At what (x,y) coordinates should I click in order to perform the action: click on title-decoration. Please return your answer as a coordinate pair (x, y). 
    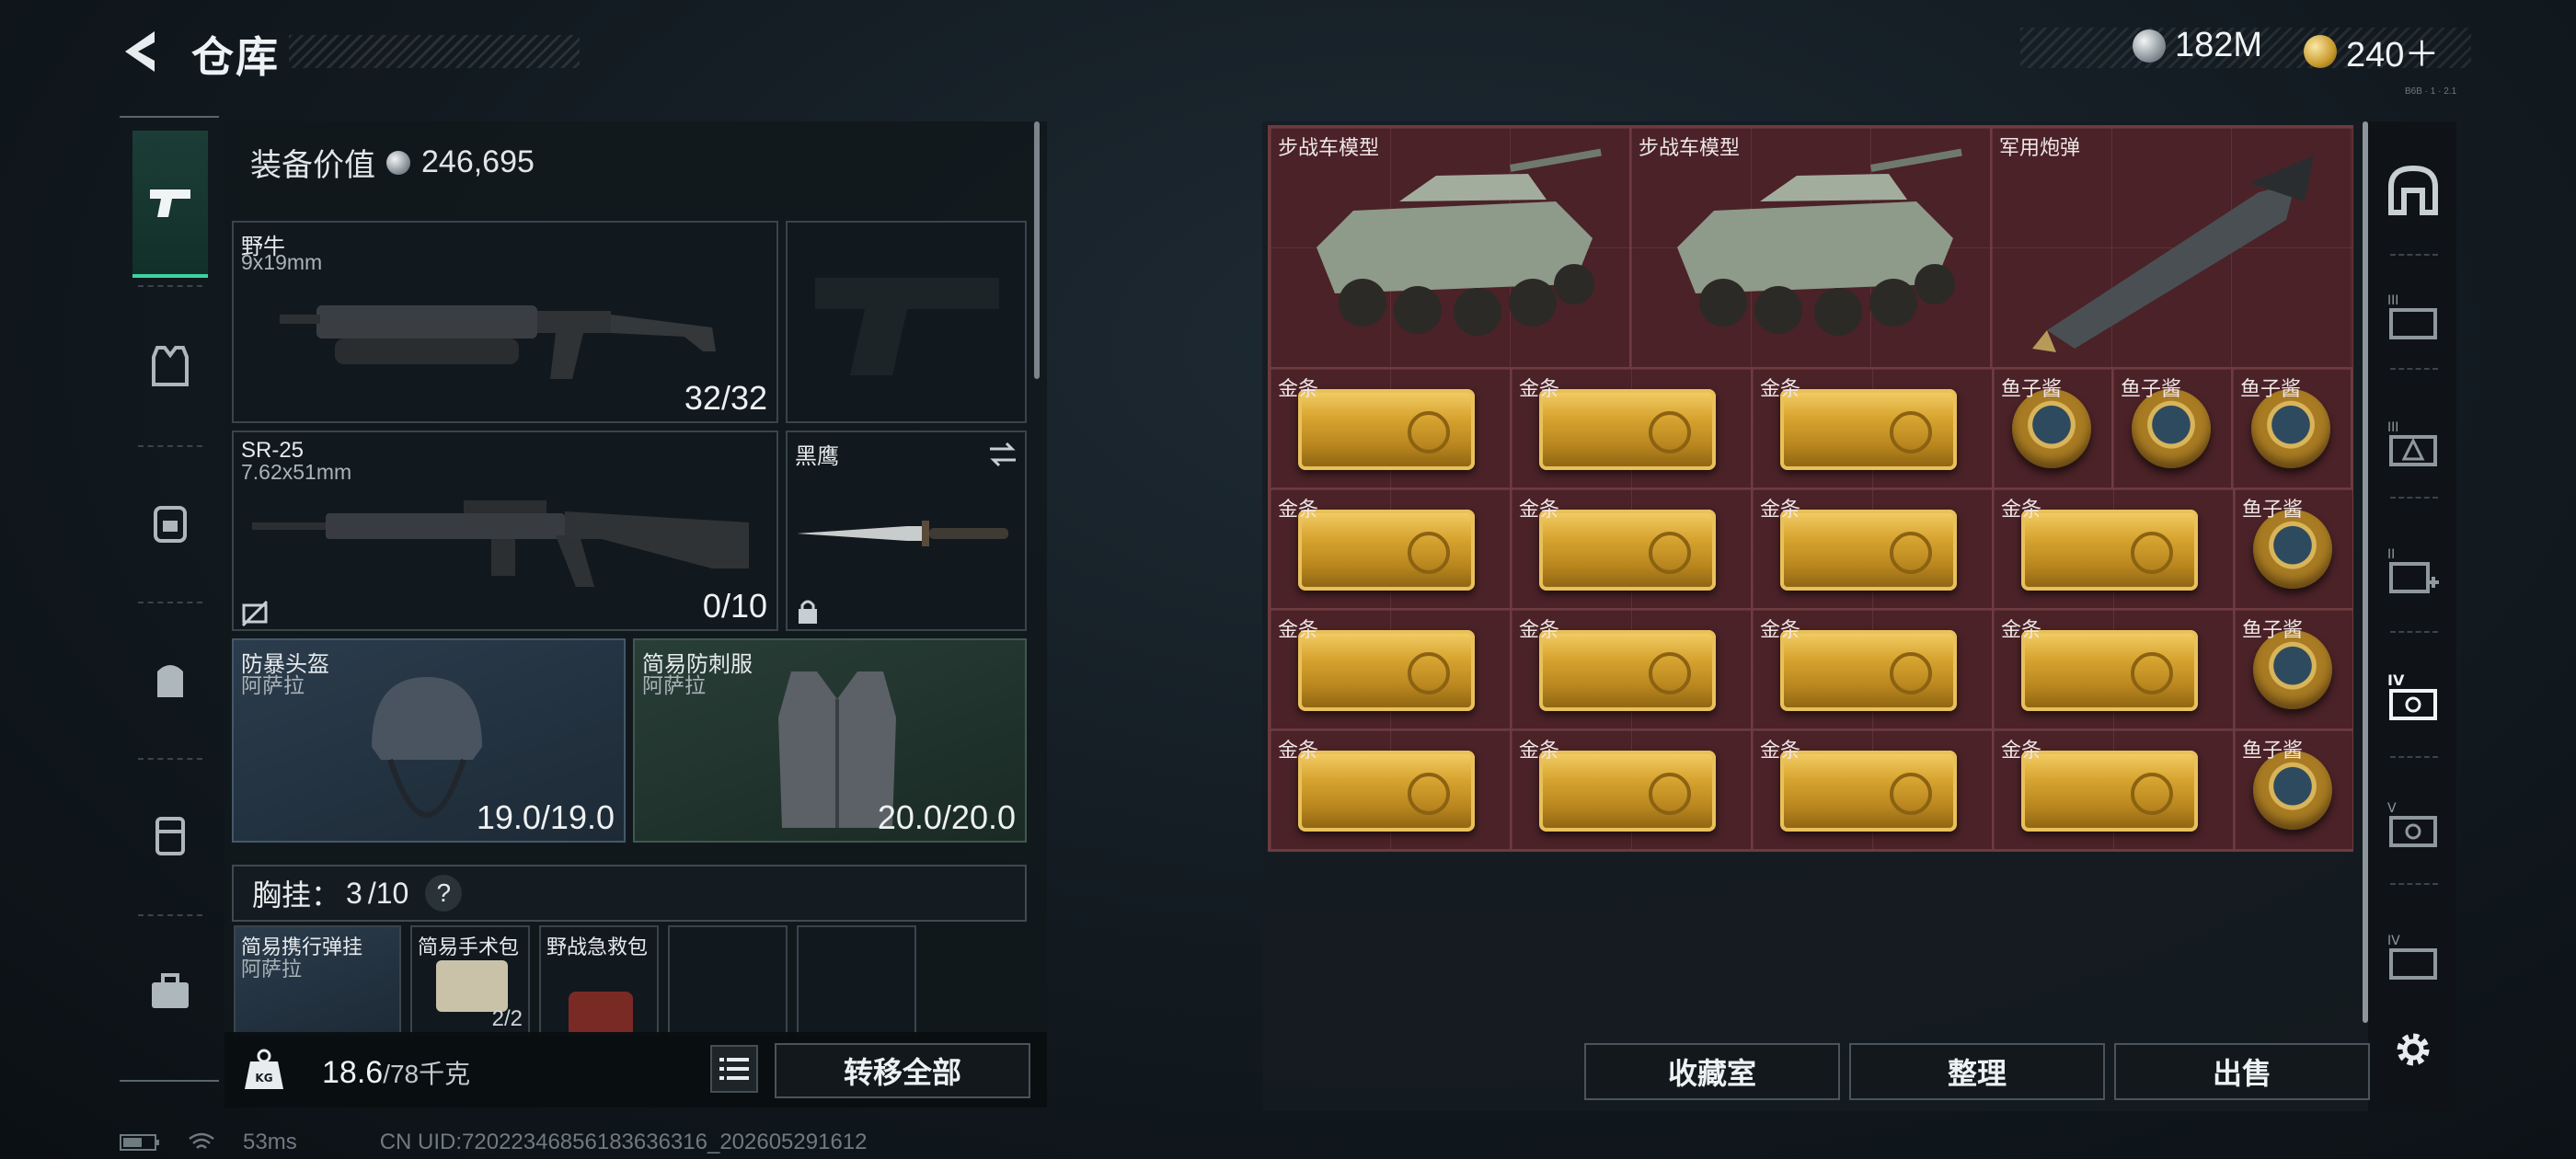
    Looking at the image, I should click on (434, 51).